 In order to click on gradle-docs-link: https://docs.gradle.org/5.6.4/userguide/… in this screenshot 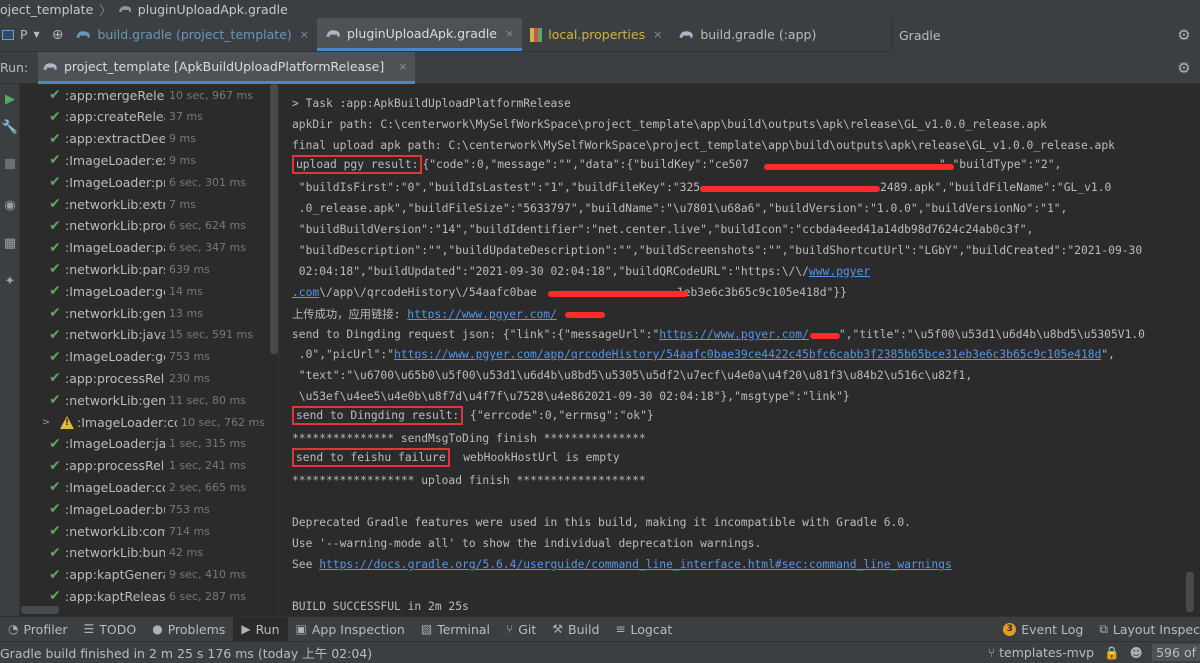, I will do `click(635, 564)`.